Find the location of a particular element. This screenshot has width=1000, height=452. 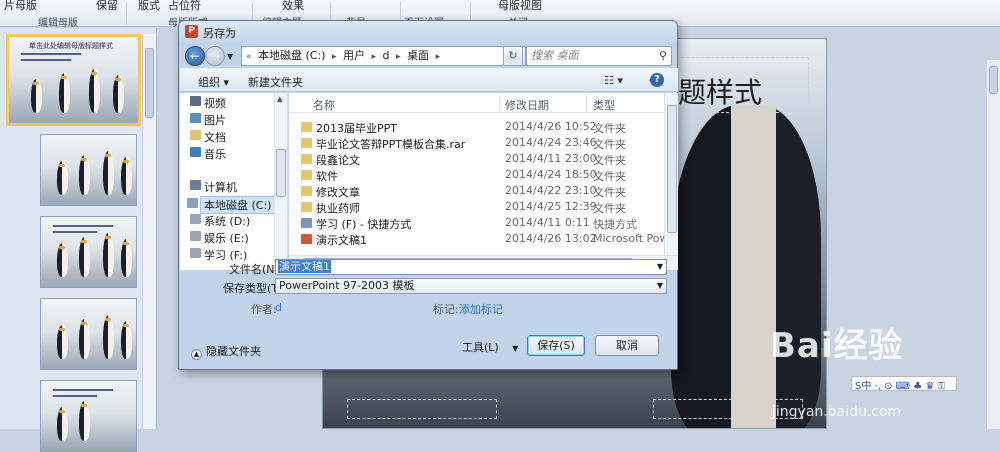

back-arrow-icon: ← is located at coordinates (195, 56).